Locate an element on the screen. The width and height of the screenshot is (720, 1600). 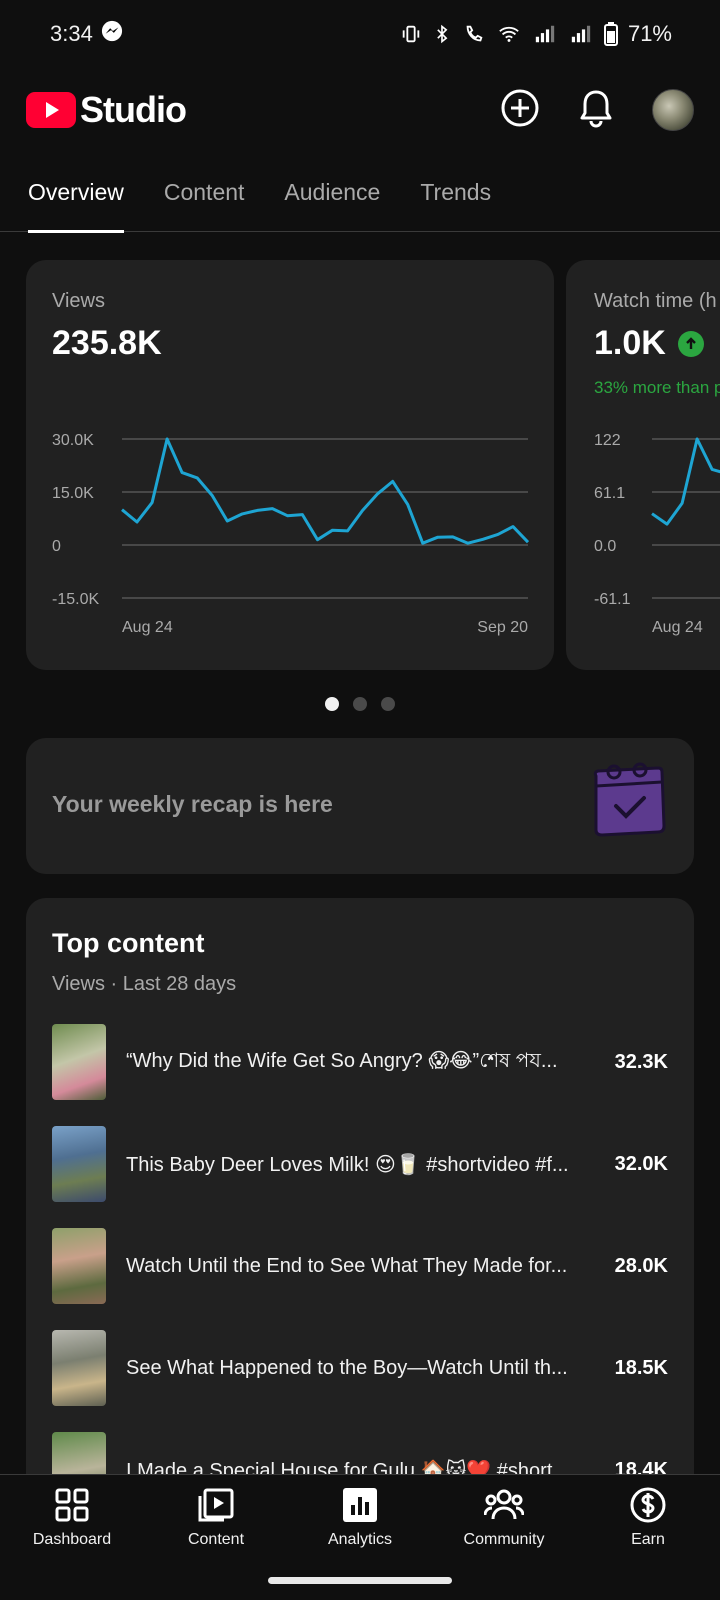
battery-level: 71% is located at coordinates (649, 33).